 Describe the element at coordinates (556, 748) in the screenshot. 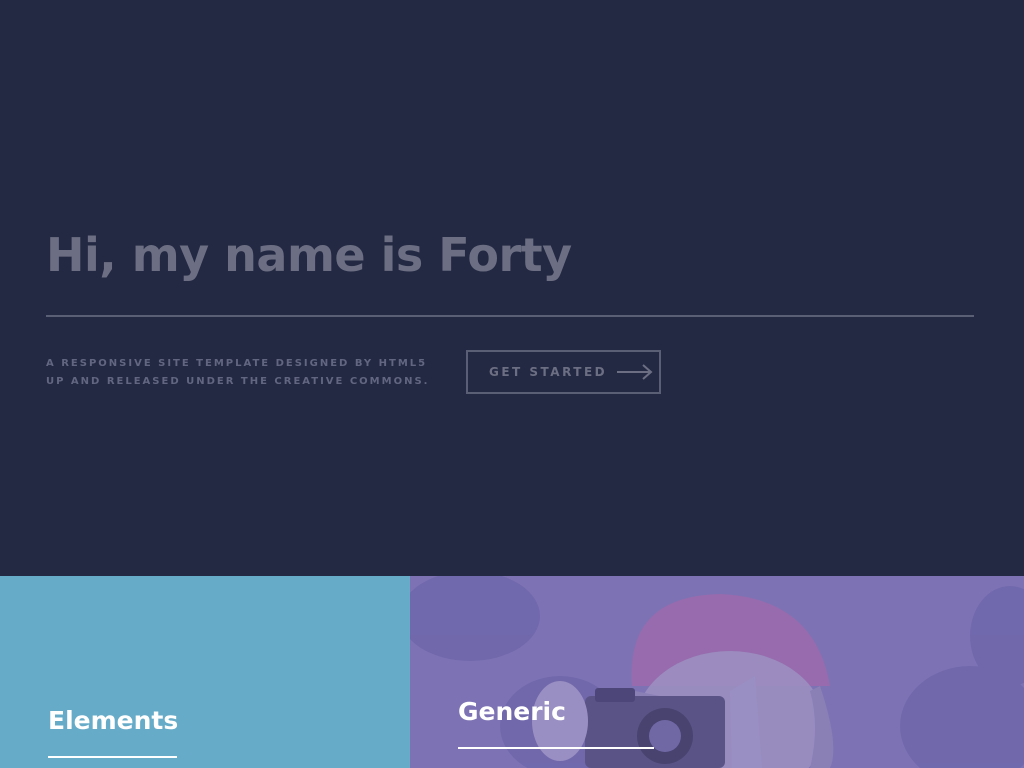

I see `tile-generic-underline` at that location.